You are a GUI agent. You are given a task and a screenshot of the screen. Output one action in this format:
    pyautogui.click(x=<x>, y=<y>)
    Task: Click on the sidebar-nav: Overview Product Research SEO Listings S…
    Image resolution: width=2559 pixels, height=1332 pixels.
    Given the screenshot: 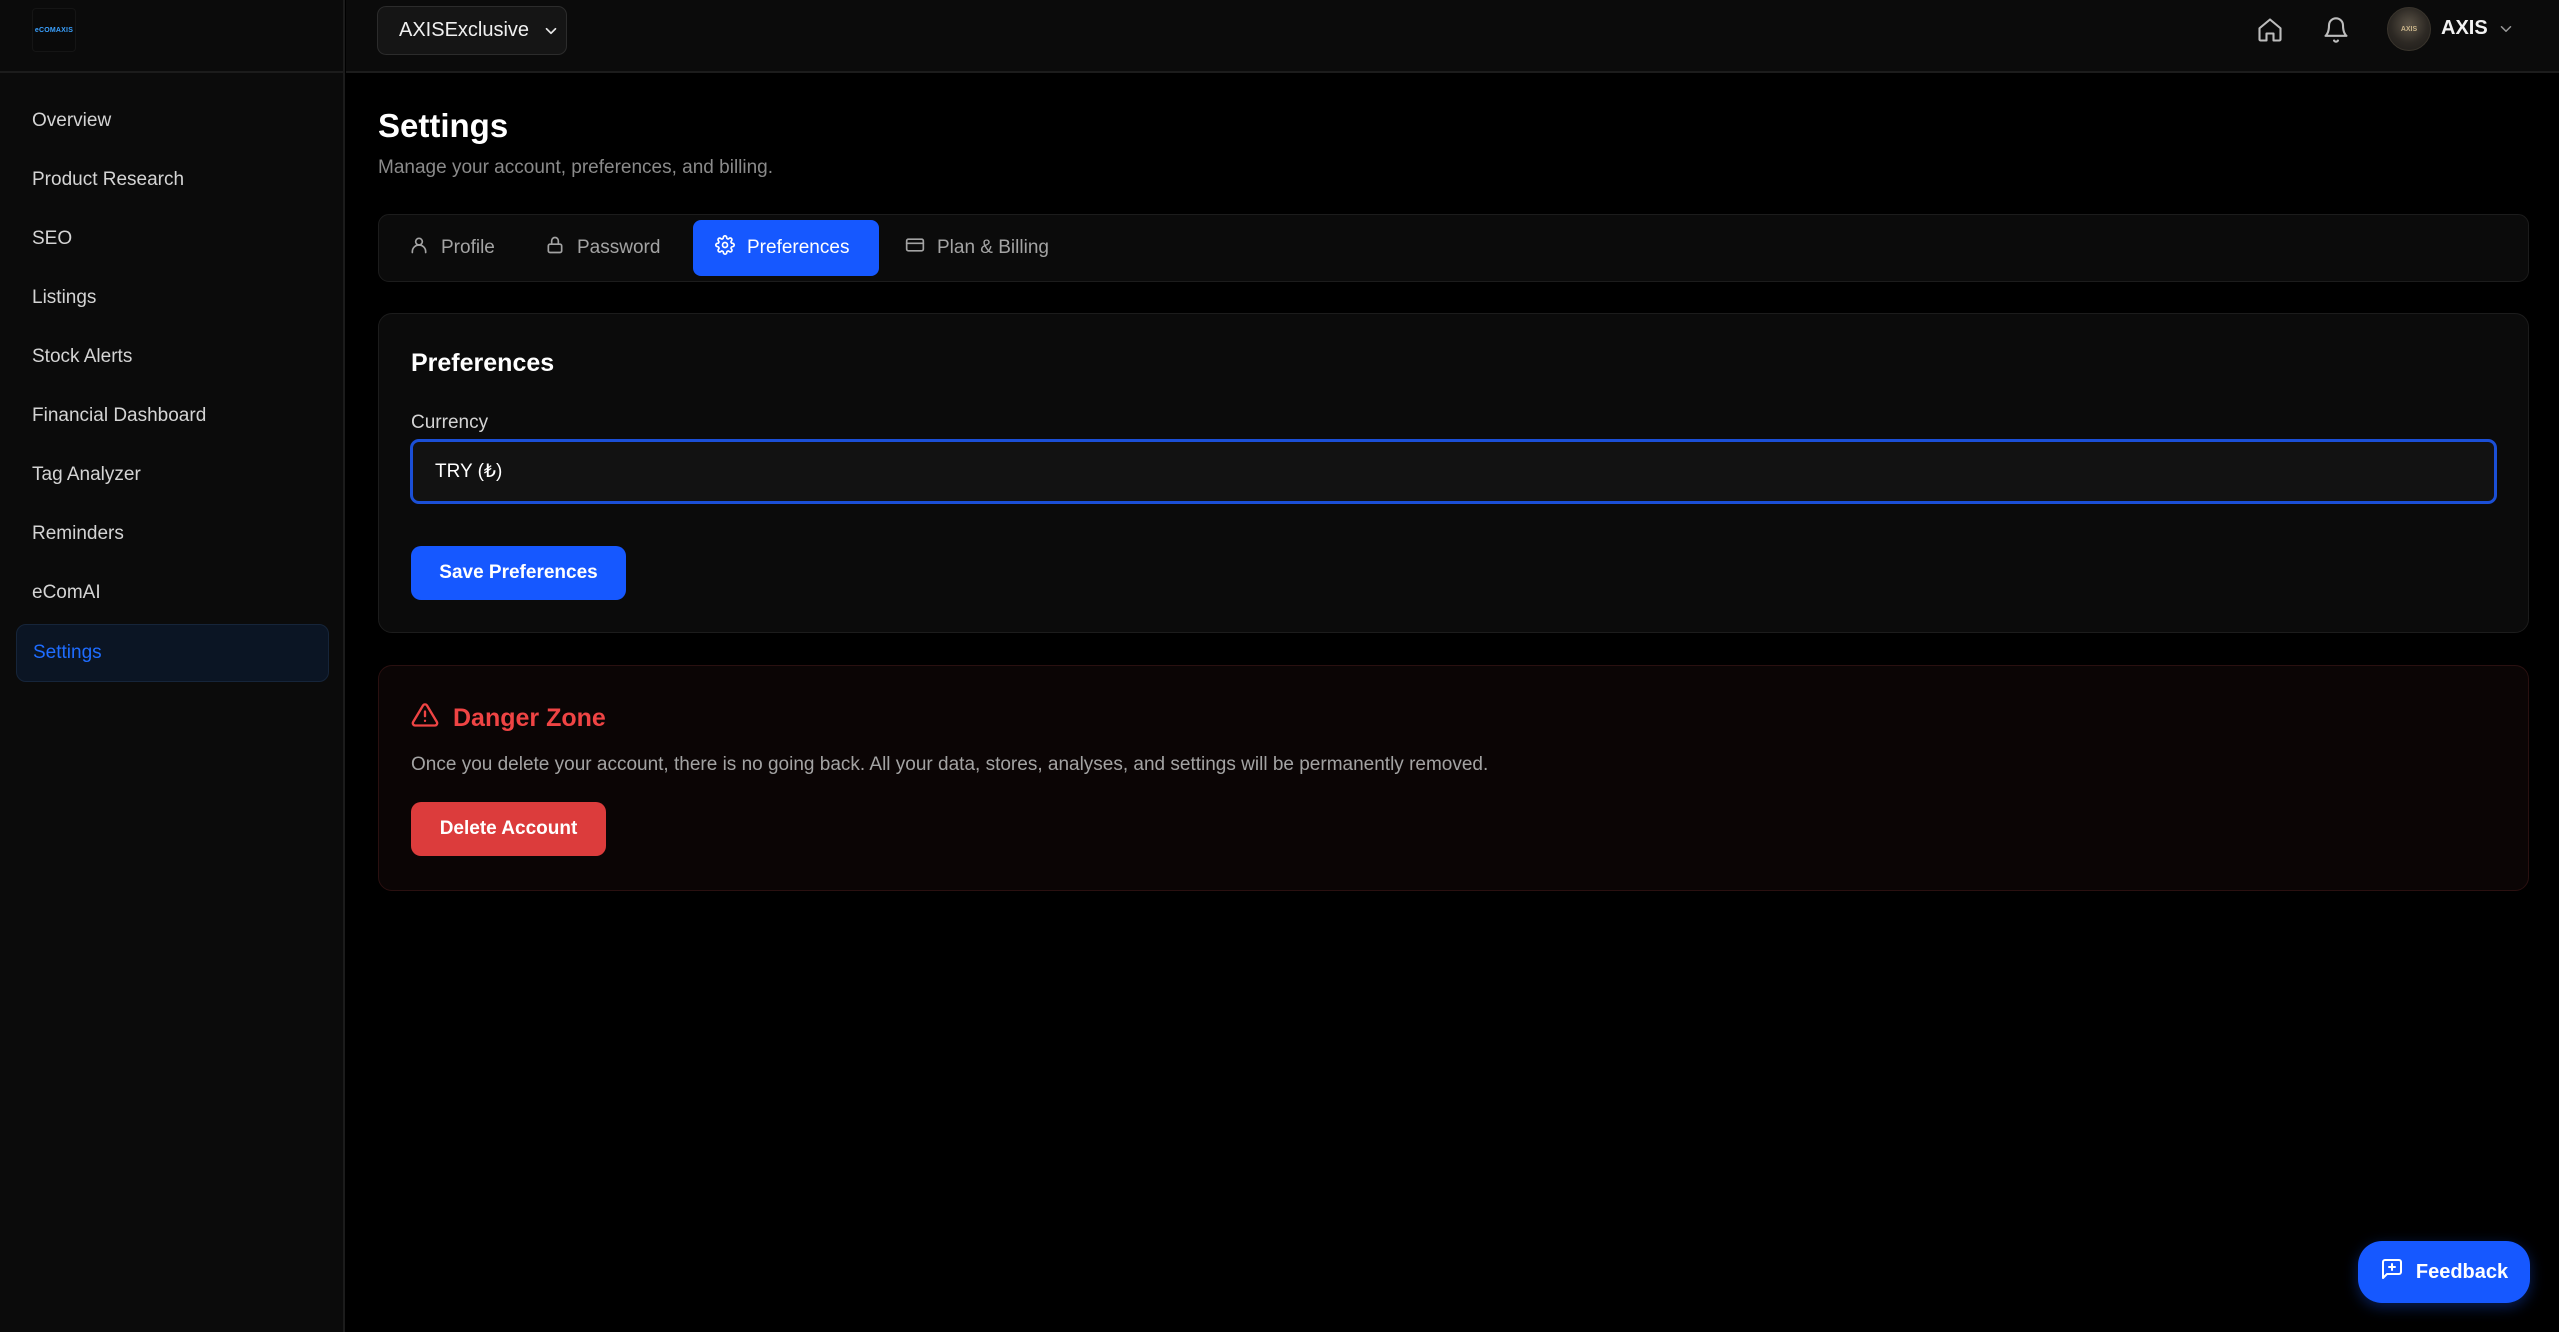 What is the action you would take?
    pyautogui.click(x=172, y=387)
    